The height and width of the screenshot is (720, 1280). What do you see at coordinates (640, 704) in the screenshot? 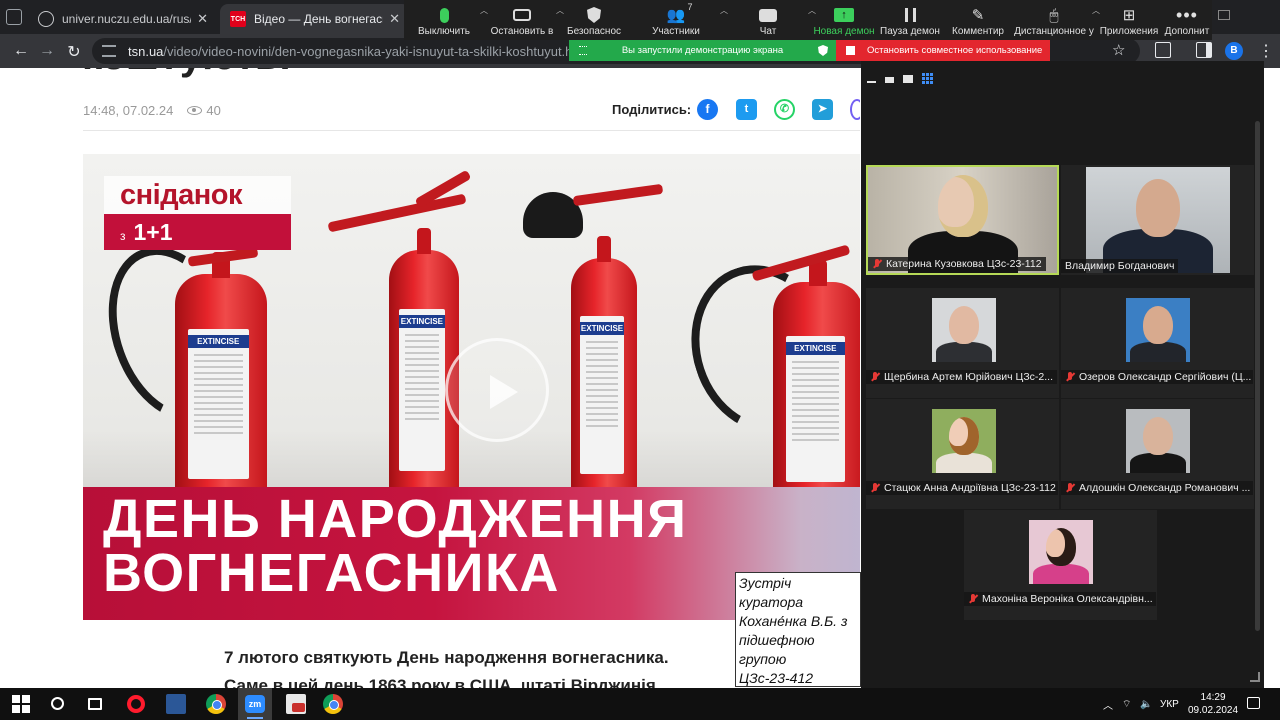
I see `windows-taskbar: zm ︿ ⌔ 🔈 УКР 14:29 09.02.2024` at bounding box center [640, 704].